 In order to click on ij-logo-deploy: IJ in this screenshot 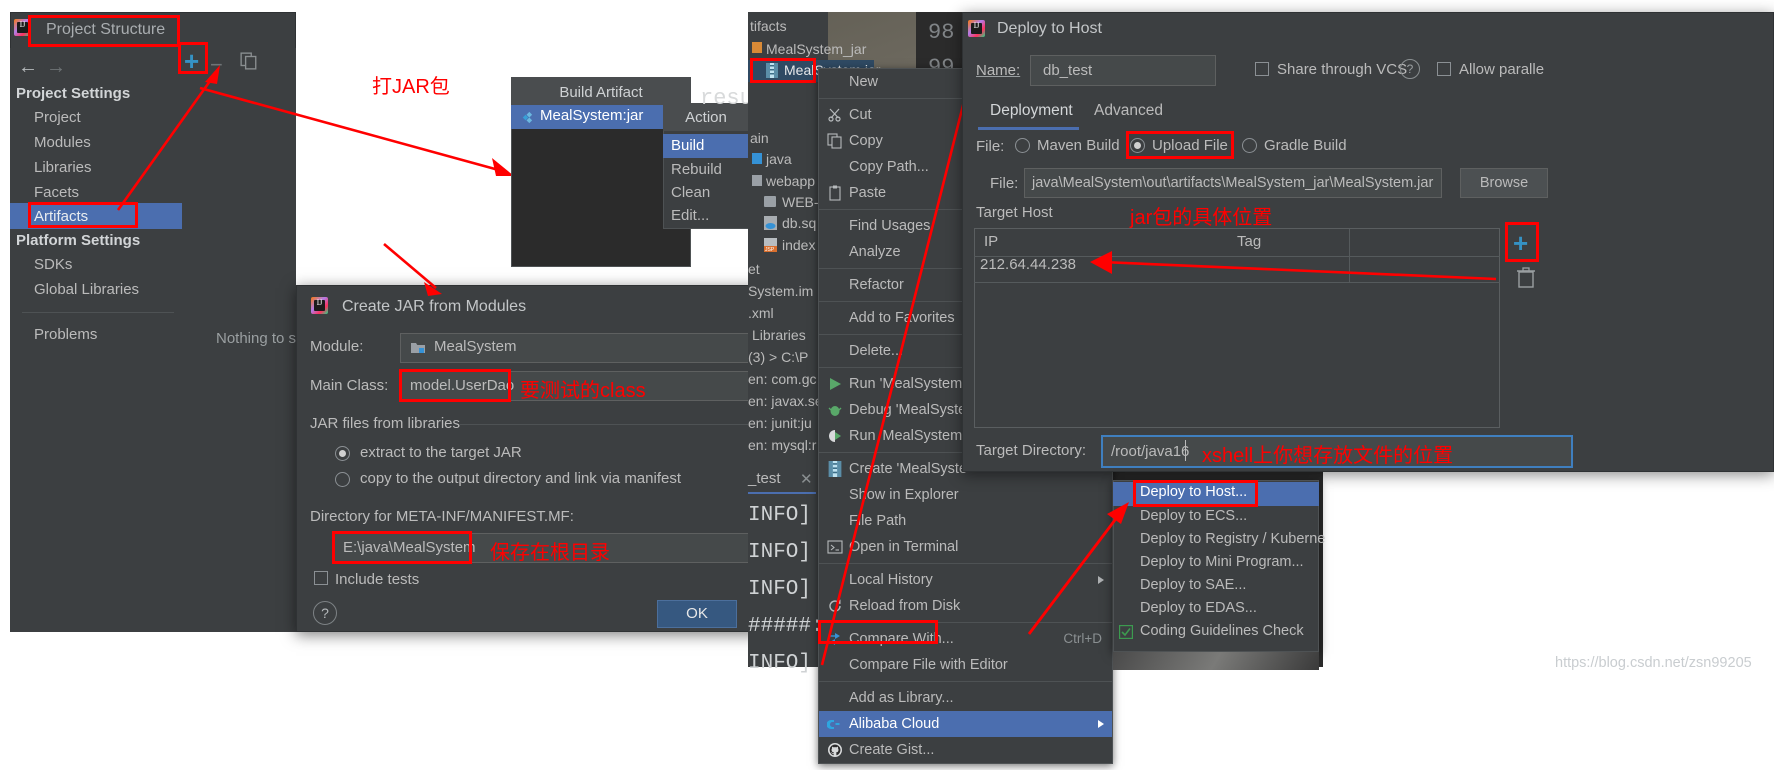, I will do `click(978, 30)`.